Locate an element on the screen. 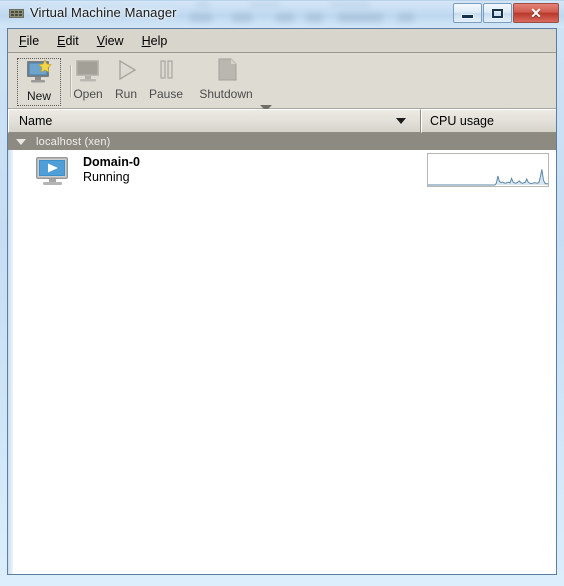 Image resolution: width=564 pixels, height=586 pixels. new-vm-label: New is located at coordinates (38, 96).